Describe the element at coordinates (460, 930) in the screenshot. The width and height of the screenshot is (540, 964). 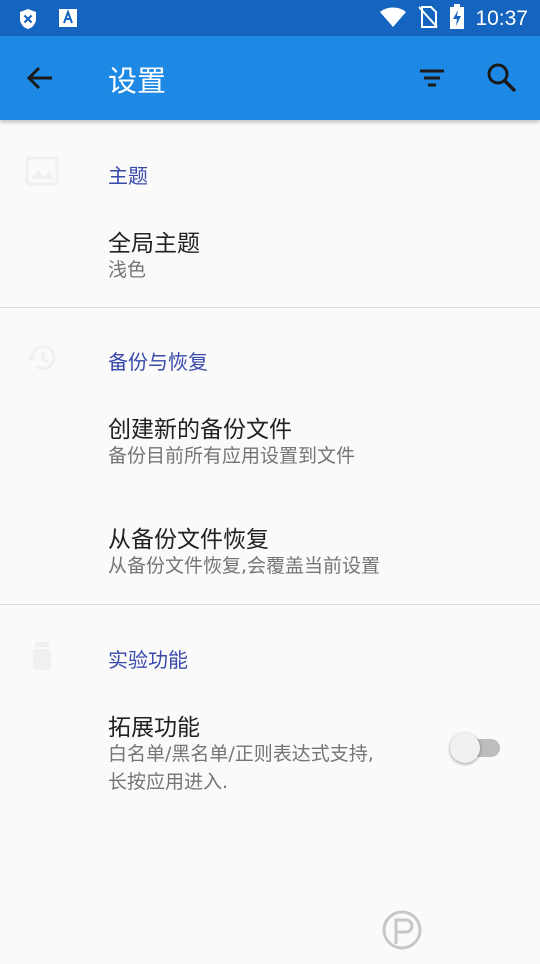
I see `watermark-logo` at that location.